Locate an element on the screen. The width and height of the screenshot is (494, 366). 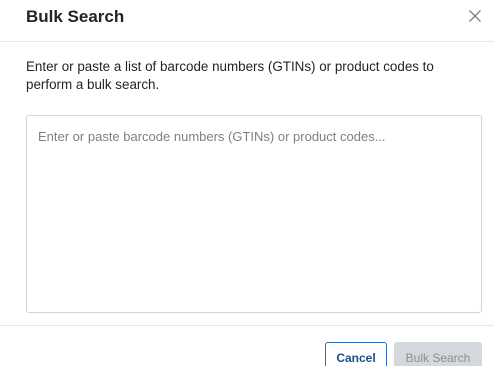
close-icon is located at coordinates (475, 16).